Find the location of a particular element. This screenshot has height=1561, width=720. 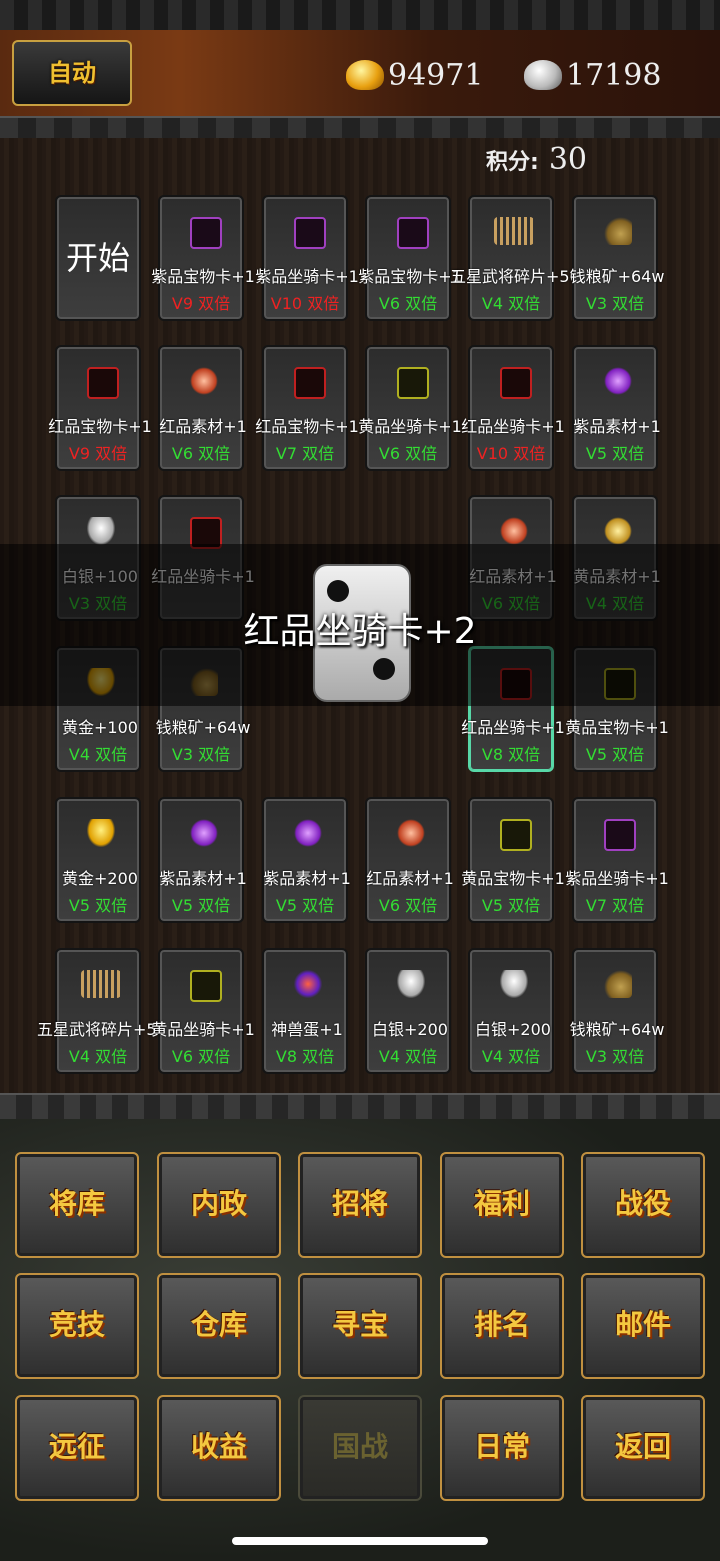

cell-multiplier: V7 双倍 is located at coordinates (615, 905).